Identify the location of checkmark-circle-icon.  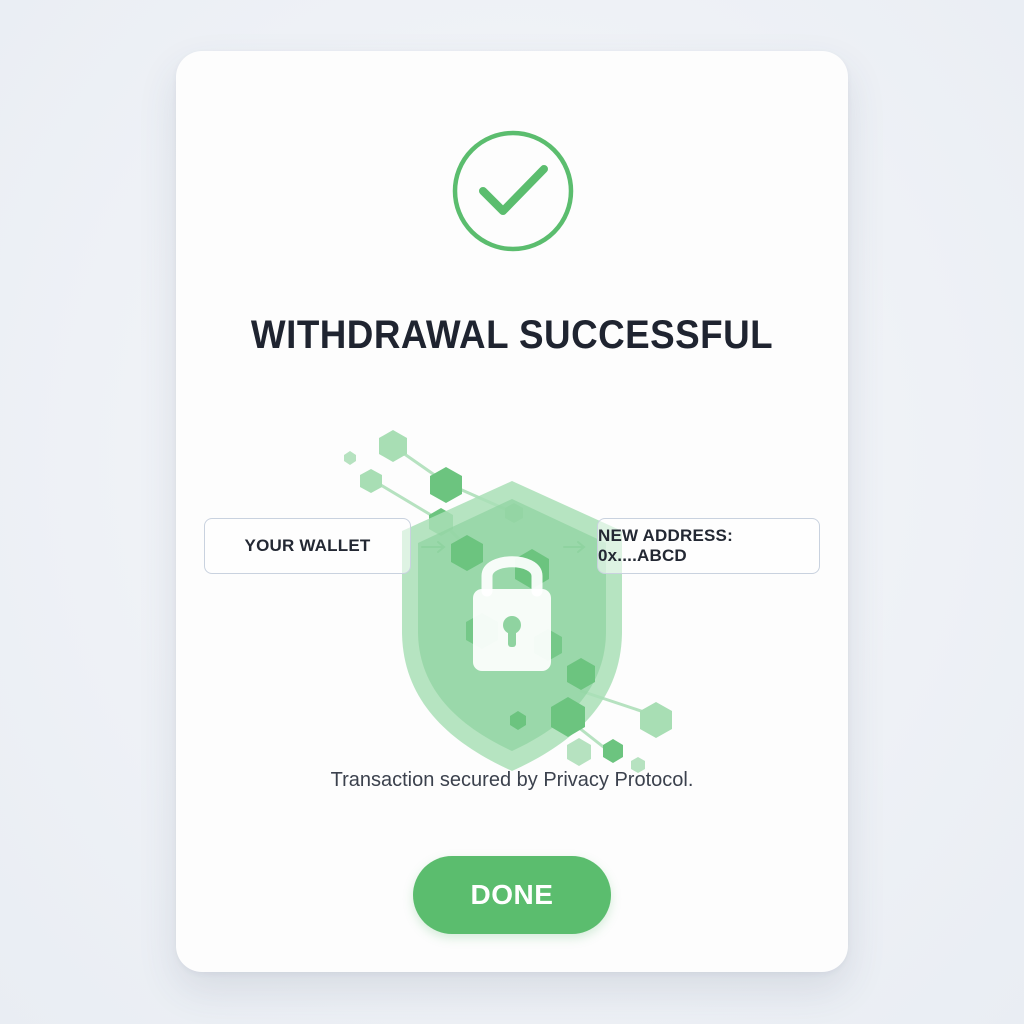
(513, 191).